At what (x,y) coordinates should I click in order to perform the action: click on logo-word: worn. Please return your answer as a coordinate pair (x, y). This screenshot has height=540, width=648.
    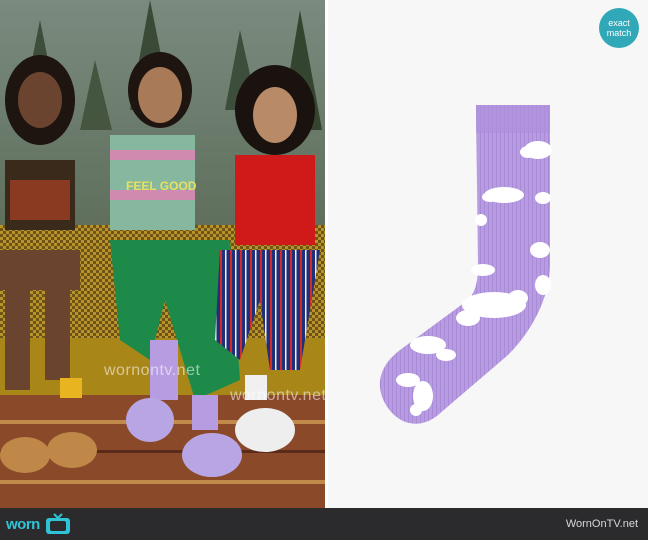
    Looking at the image, I should click on (23, 524).